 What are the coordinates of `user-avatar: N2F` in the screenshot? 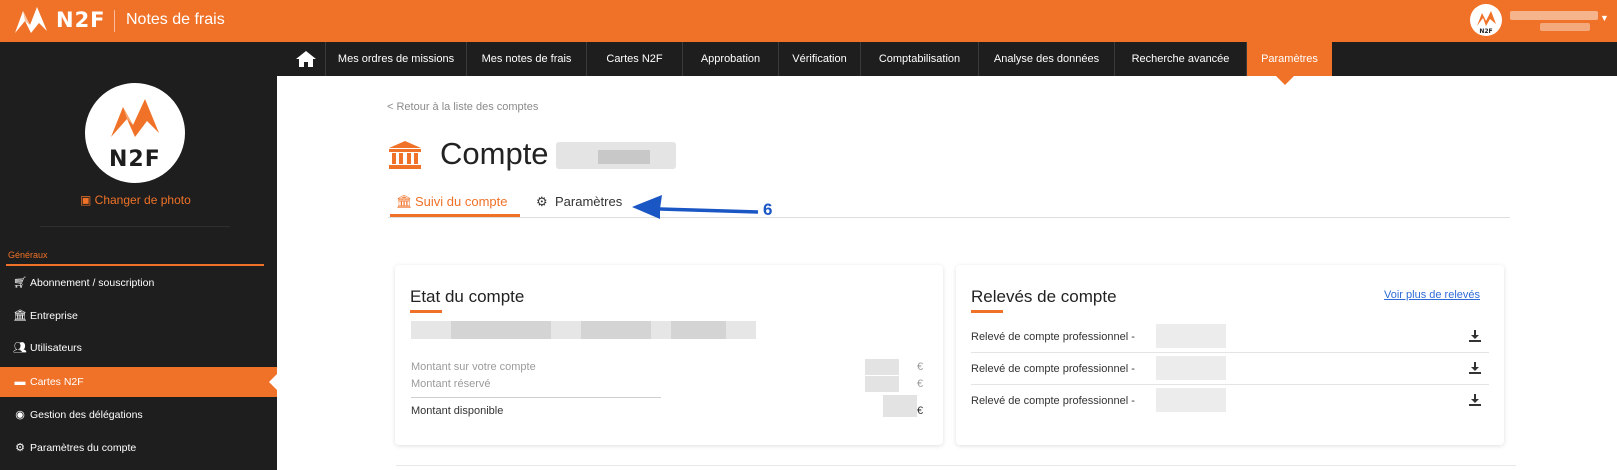 It's located at (1486, 20).